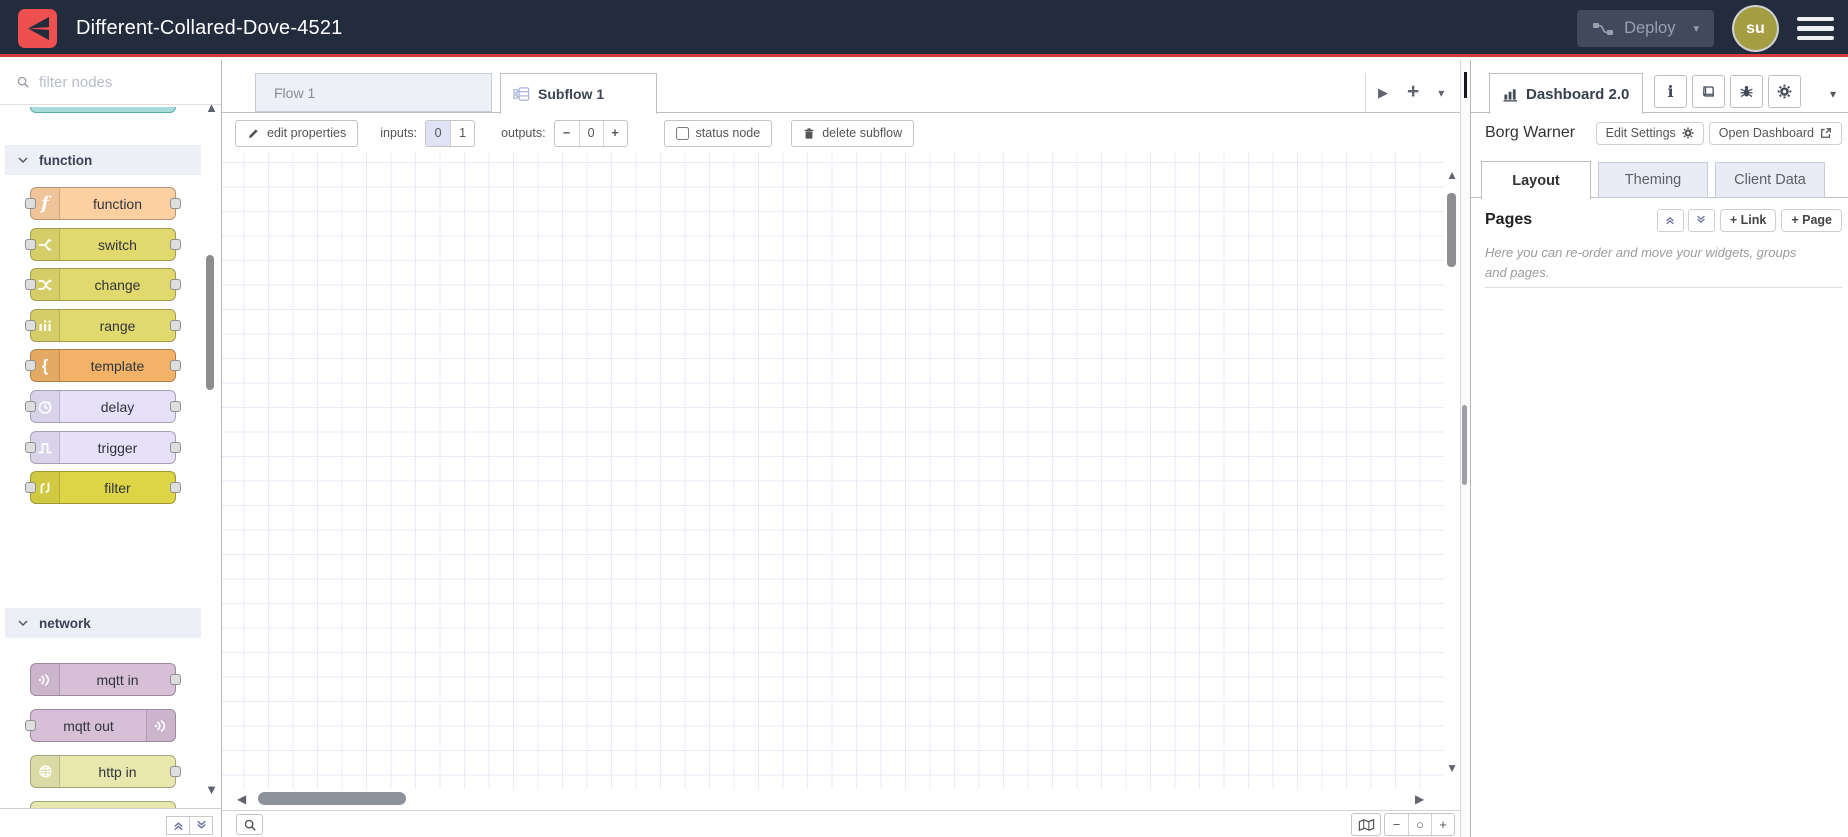  What do you see at coordinates (103, 284) in the screenshot?
I see `palette-node-change: change` at bounding box center [103, 284].